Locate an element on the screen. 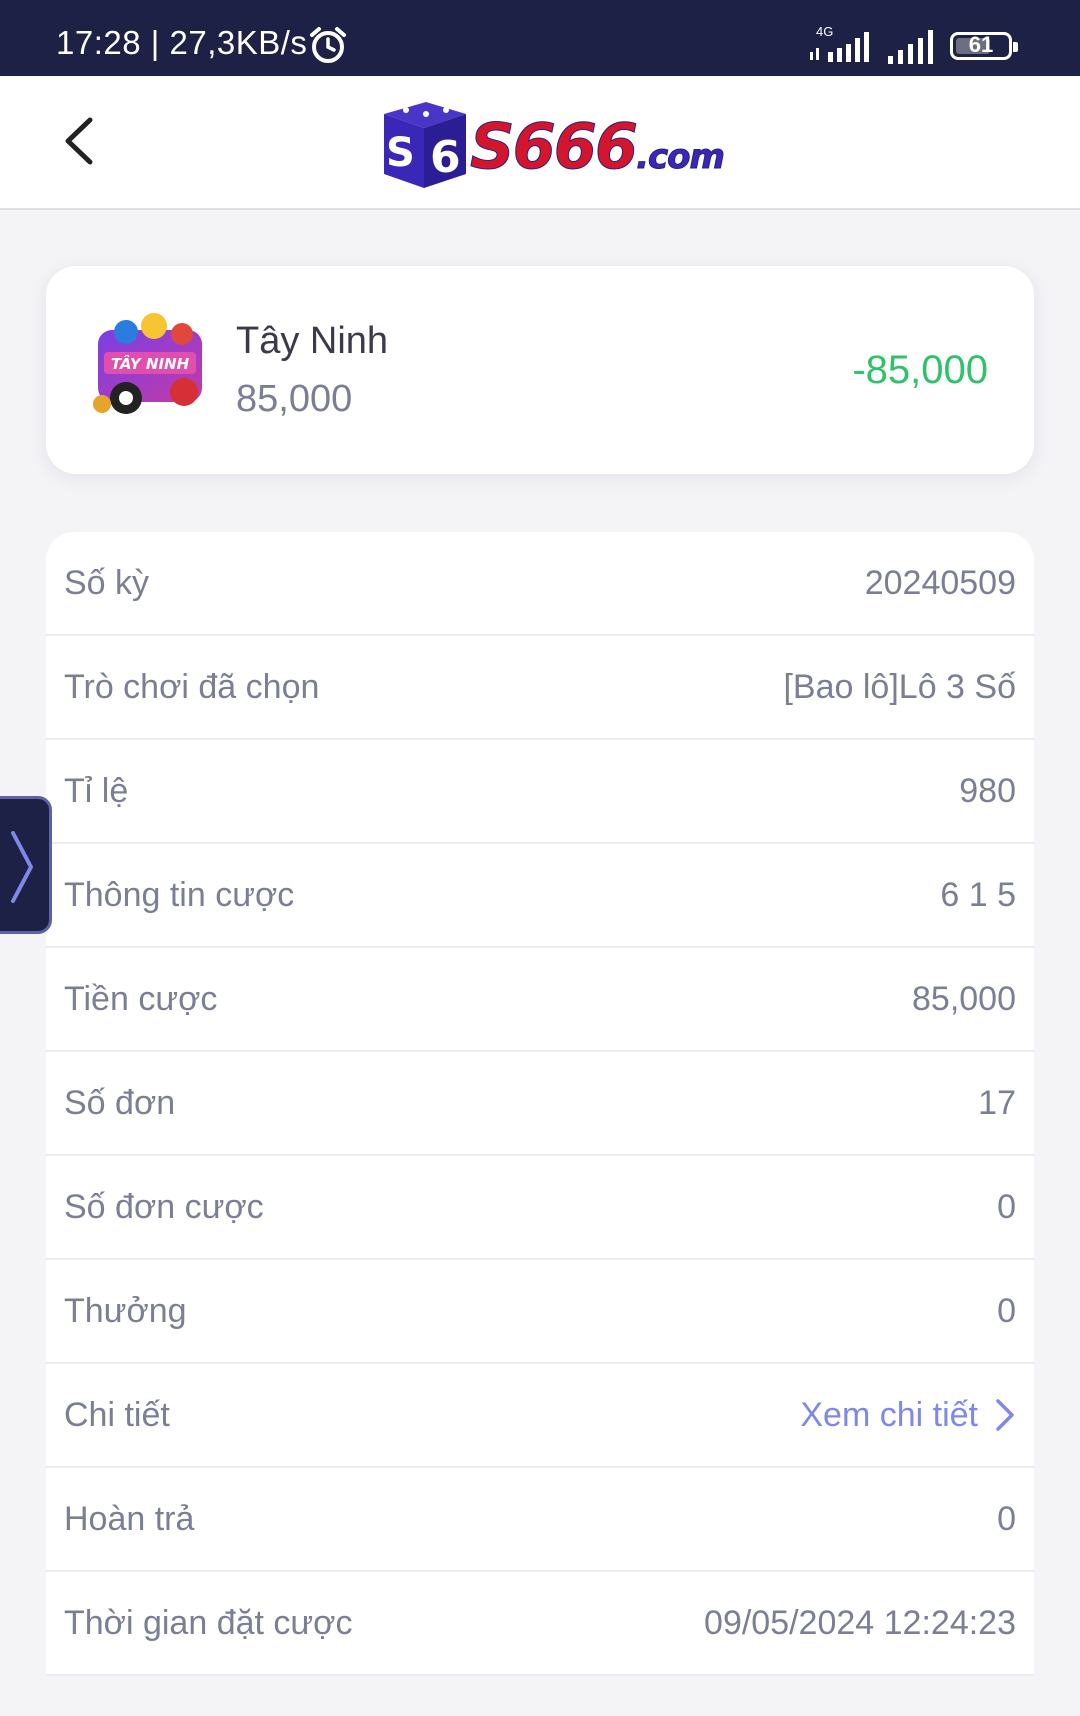 The width and height of the screenshot is (1080, 1716). detail-label: Số đơn is located at coordinates (120, 1102).